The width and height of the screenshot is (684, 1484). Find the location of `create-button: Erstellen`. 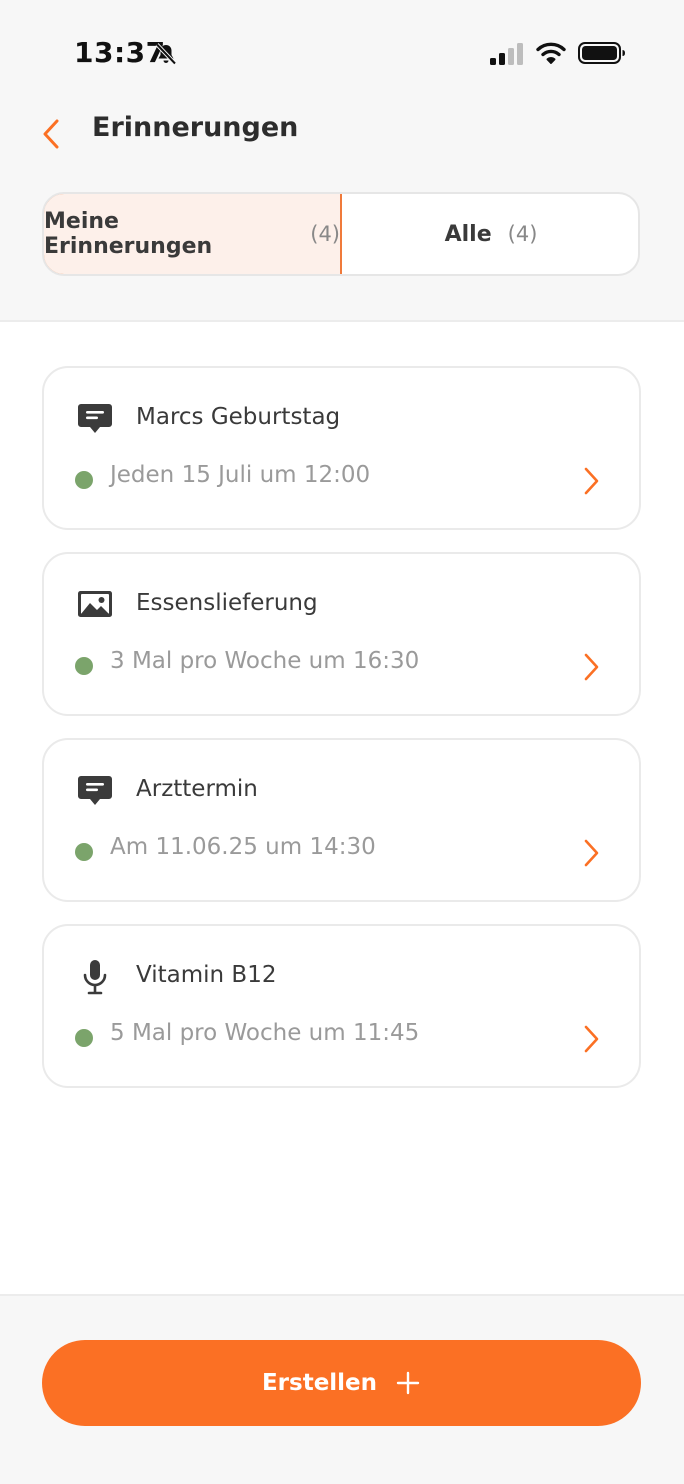

create-button: Erstellen is located at coordinates (341, 1383).